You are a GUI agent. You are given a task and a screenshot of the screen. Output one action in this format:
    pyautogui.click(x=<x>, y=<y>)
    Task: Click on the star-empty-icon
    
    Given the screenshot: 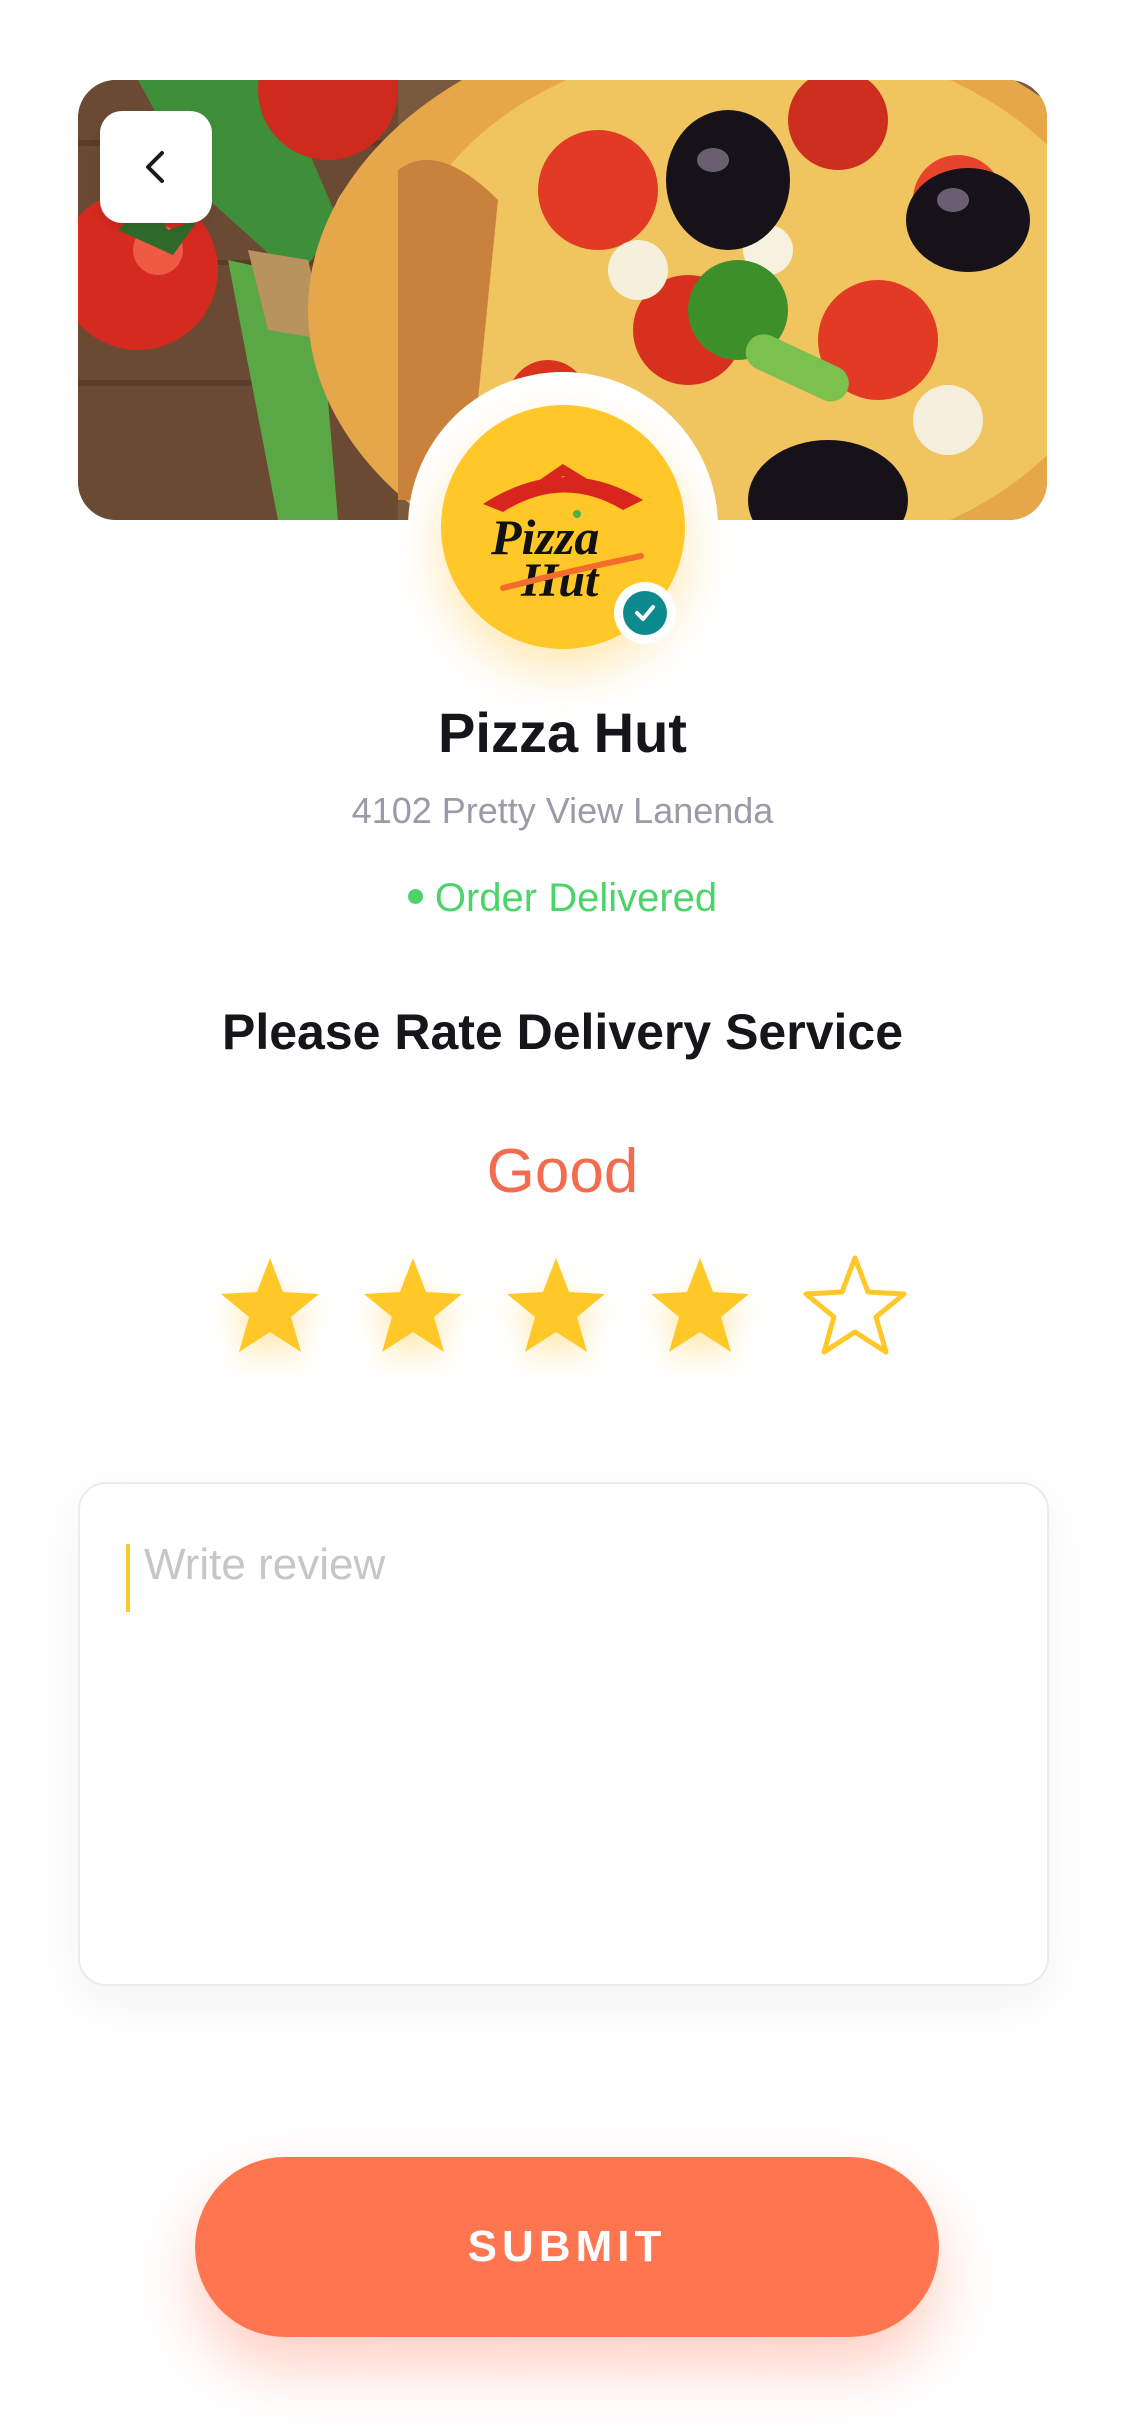 What is the action you would take?
    pyautogui.click(x=855, y=1305)
    